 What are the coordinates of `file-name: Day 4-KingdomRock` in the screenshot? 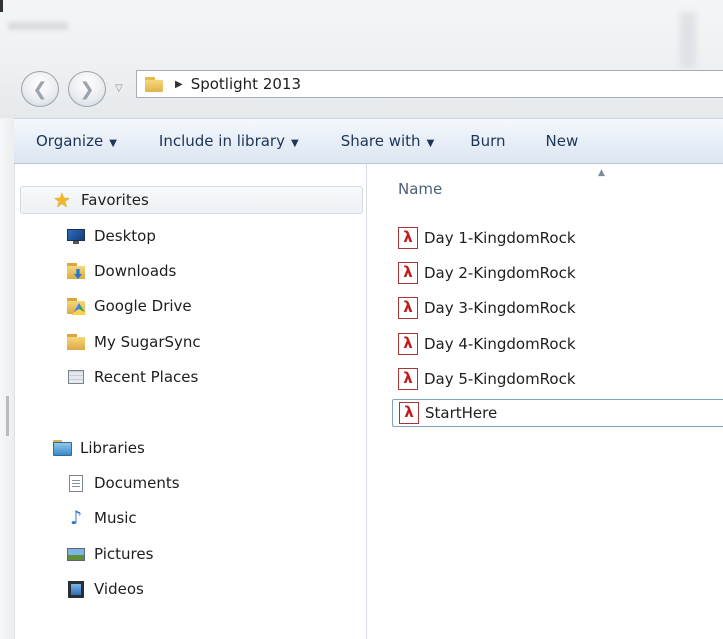 It's located at (500, 344).